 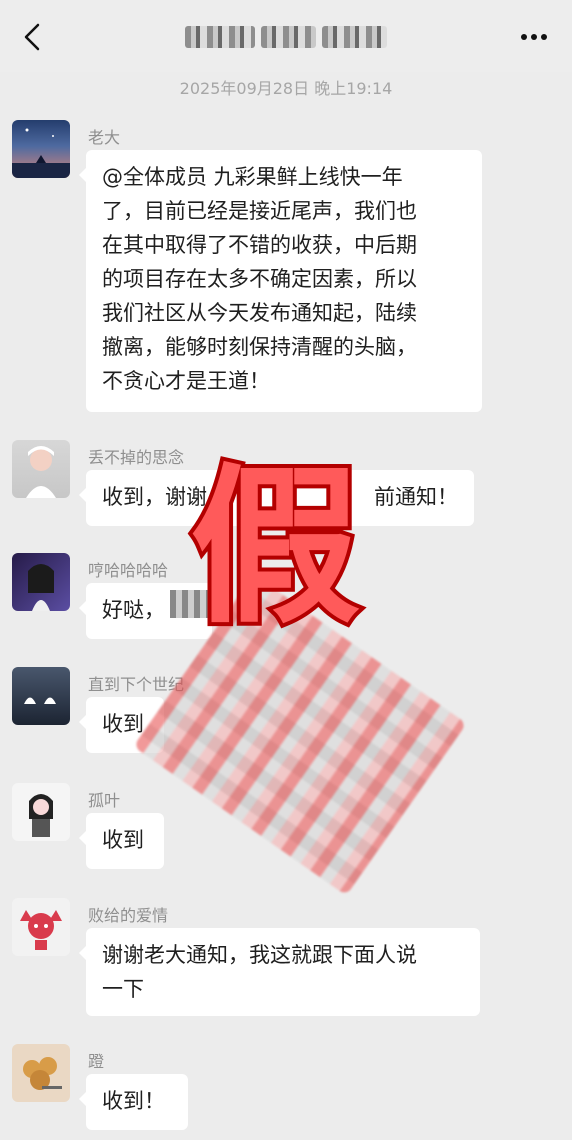 What do you see at coordinates (259, 211) in the screenshot?
I see `message-line: 了，目前已经是接近尾声，我们也` at bounding box center [259, 211].